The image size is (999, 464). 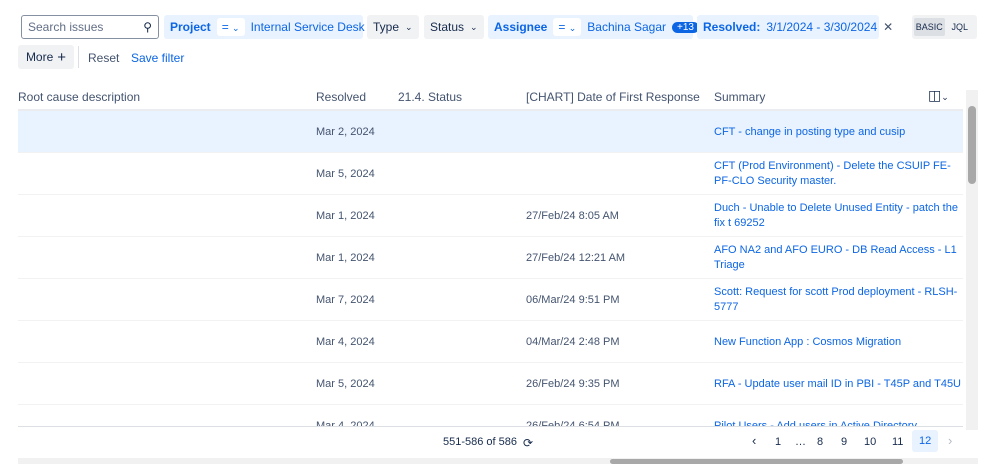 What do you see at coordinates (754, 440) in the screenshot?
I see `previous-page-icon: ‹` at bounding box center [754, 440].